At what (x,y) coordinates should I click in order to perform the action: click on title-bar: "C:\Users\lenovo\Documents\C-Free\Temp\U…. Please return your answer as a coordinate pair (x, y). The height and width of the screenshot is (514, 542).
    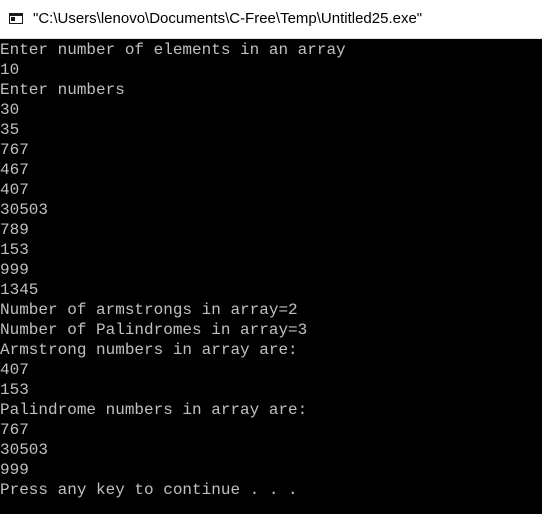
    Looking at the image, I should click on (271, 19).